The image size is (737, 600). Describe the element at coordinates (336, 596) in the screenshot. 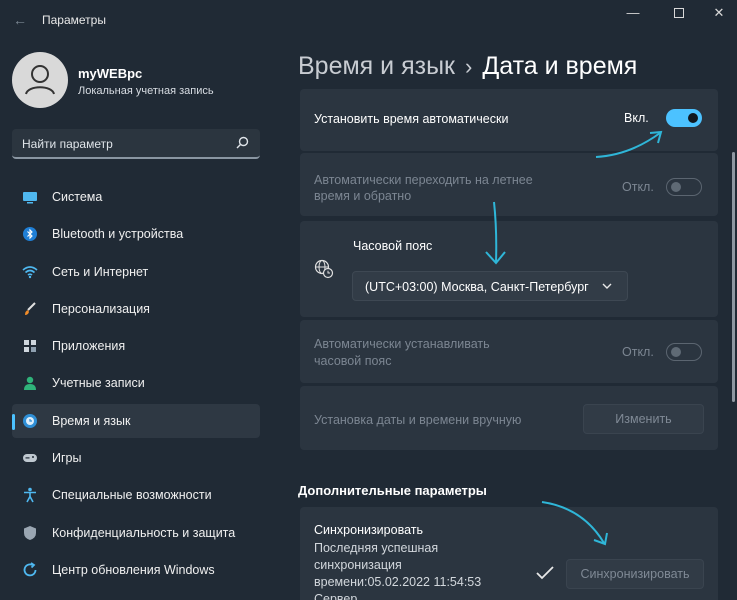

I see `sync-info-line4: Сервер` at that location.